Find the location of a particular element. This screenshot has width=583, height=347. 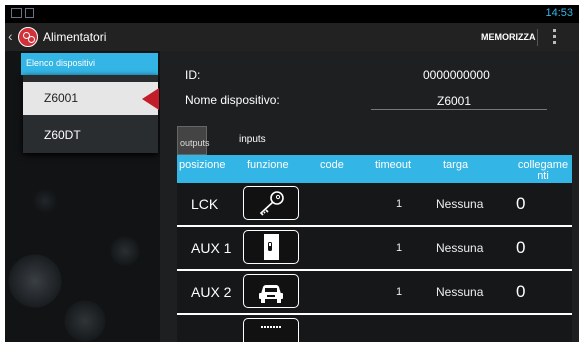

door-icon is located at coordinates (271, 247).